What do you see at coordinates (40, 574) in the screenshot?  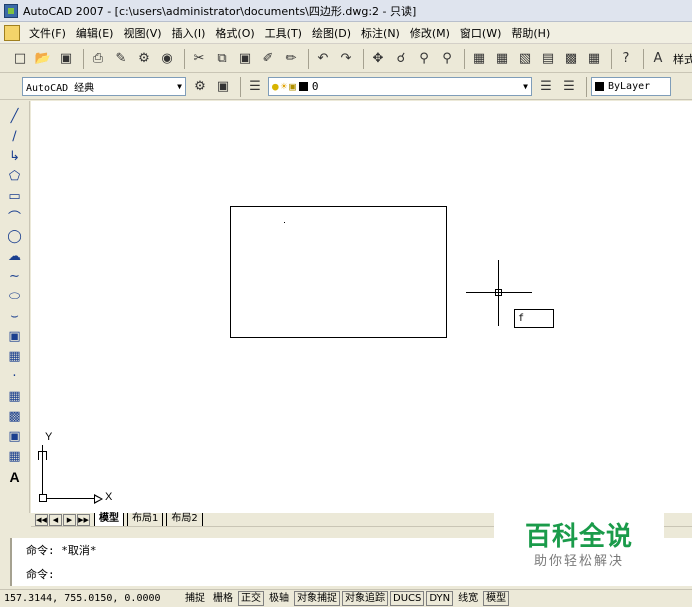 I see `command-prompt: 命令:` at bounding box center [40, 574].